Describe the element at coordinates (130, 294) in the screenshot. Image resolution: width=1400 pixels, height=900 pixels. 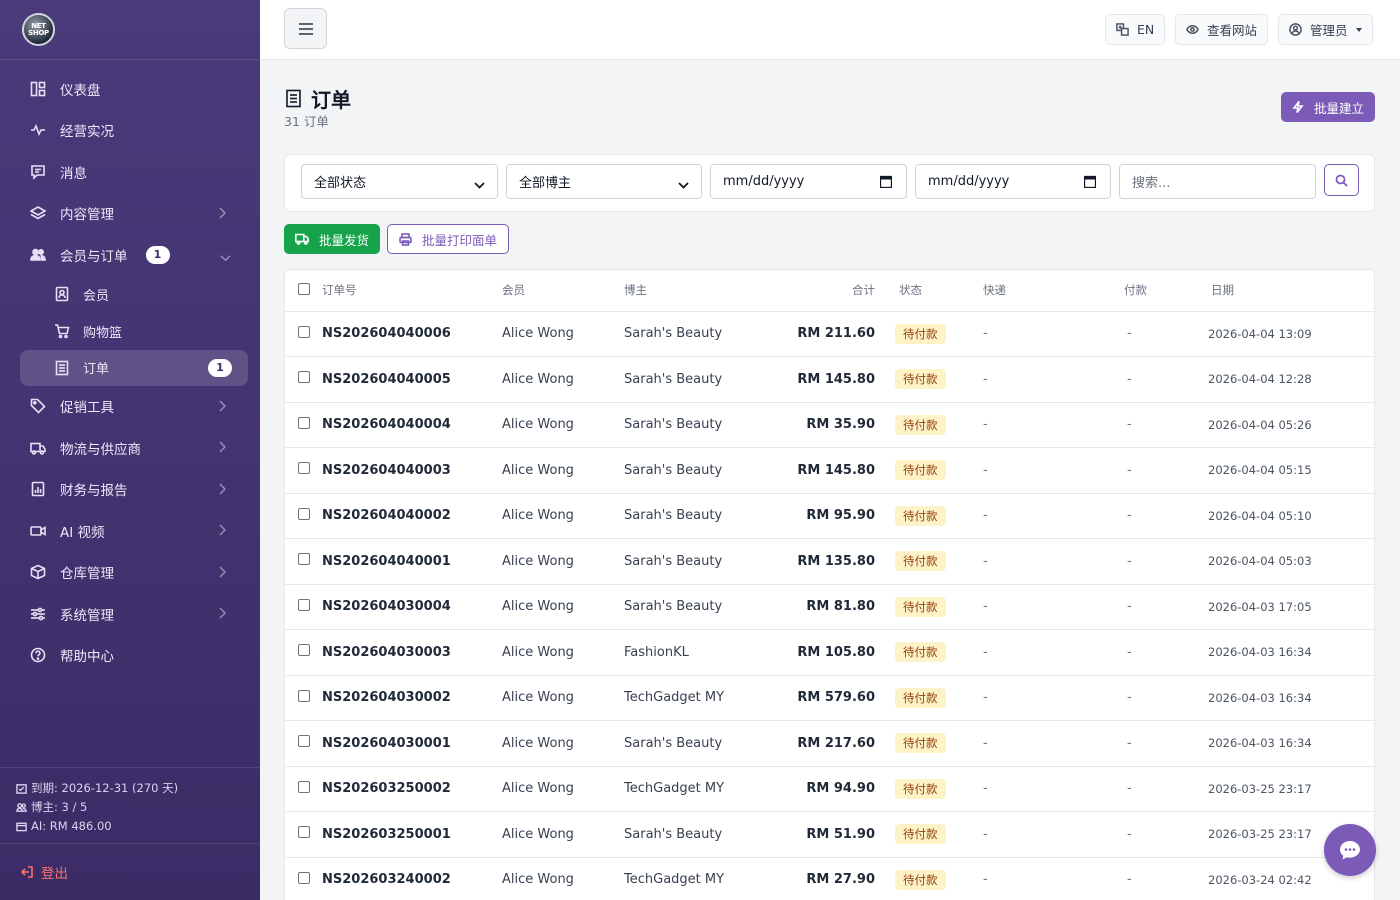
I see `sidebar-item-members: 会员` at that location.